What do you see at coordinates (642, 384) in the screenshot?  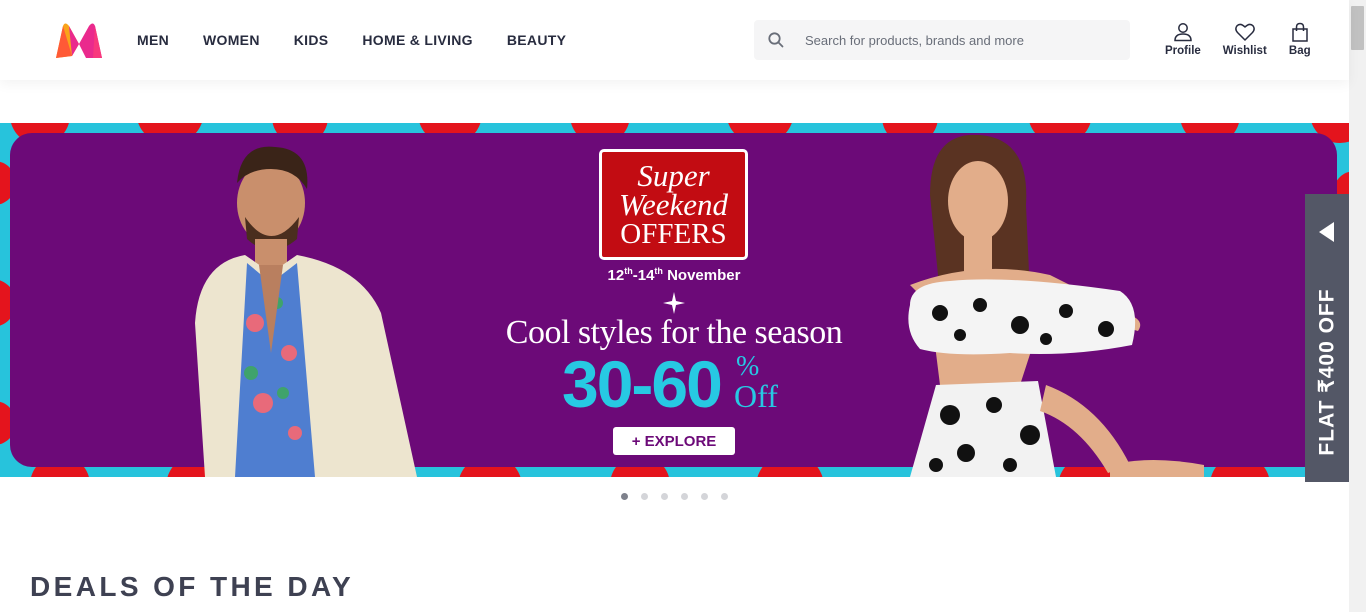 I see `discount-number: 30-60` at bounding box center [642, 384].